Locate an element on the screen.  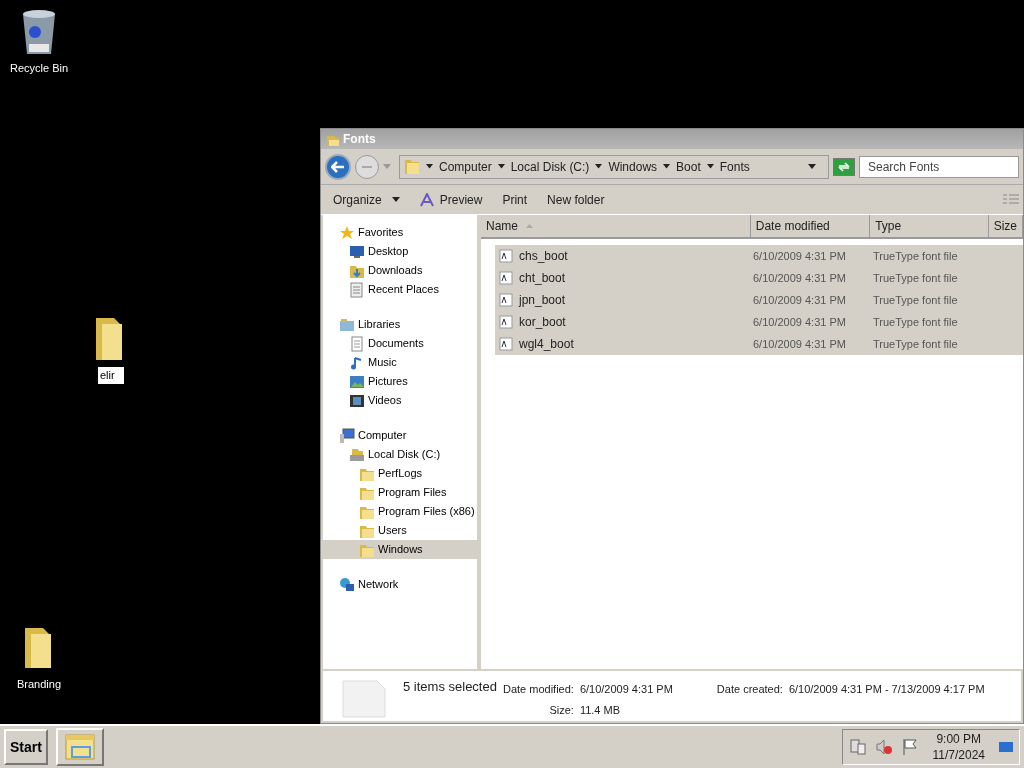
file-name: chs_boot is located at coordinates (543, 256).